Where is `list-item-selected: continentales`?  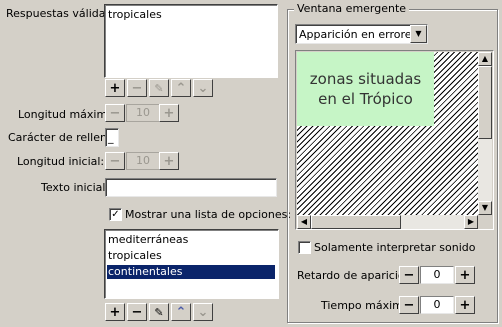 list-item-selected: continentales is located at coordinates (191, 272).